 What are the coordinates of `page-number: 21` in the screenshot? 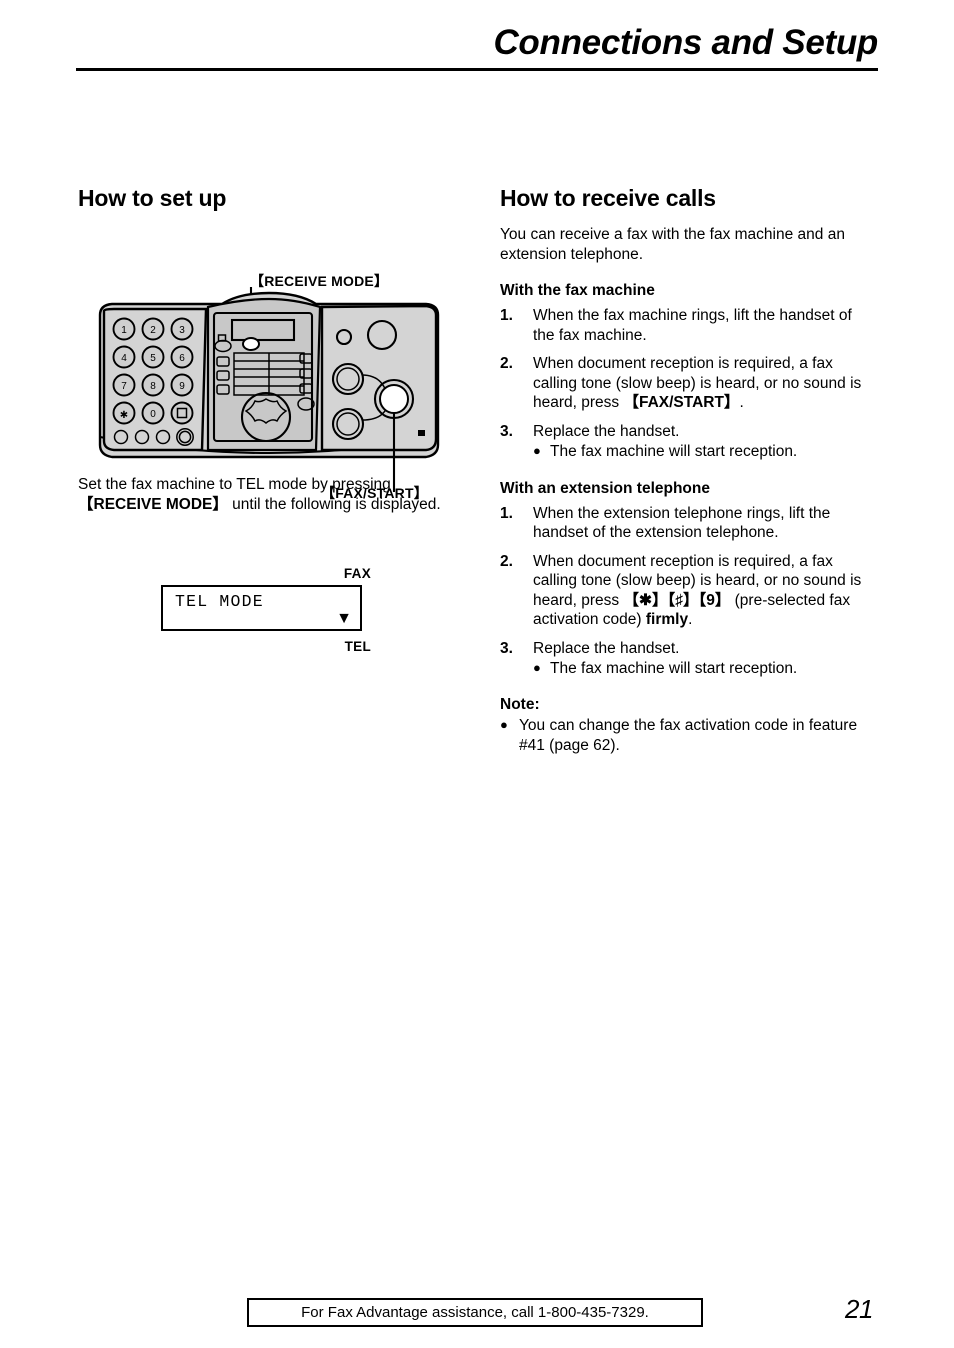 It's located at (859, 1309).